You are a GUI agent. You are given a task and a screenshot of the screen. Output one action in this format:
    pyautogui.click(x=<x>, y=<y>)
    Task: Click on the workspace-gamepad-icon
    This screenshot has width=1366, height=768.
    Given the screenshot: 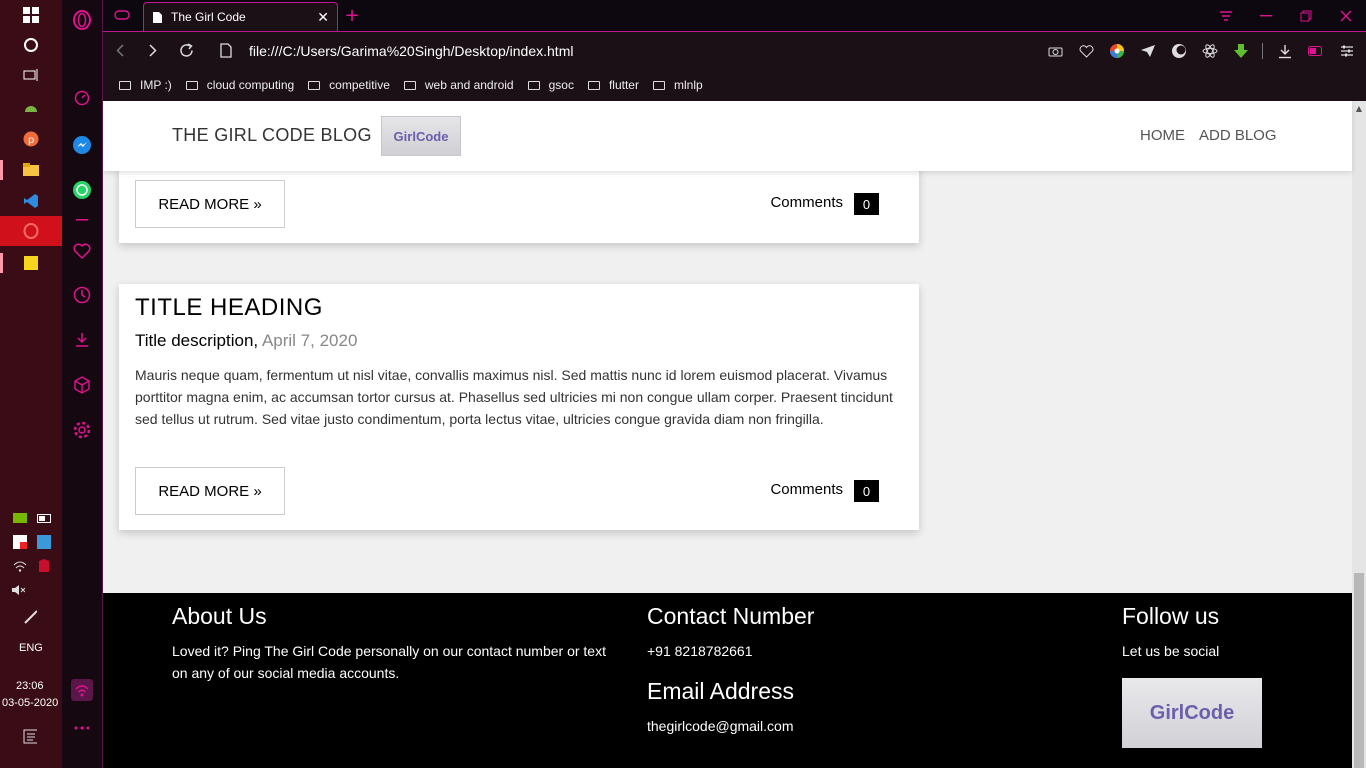 What is the action you would take?
    pyautogui.click(x=122, y=15)
    